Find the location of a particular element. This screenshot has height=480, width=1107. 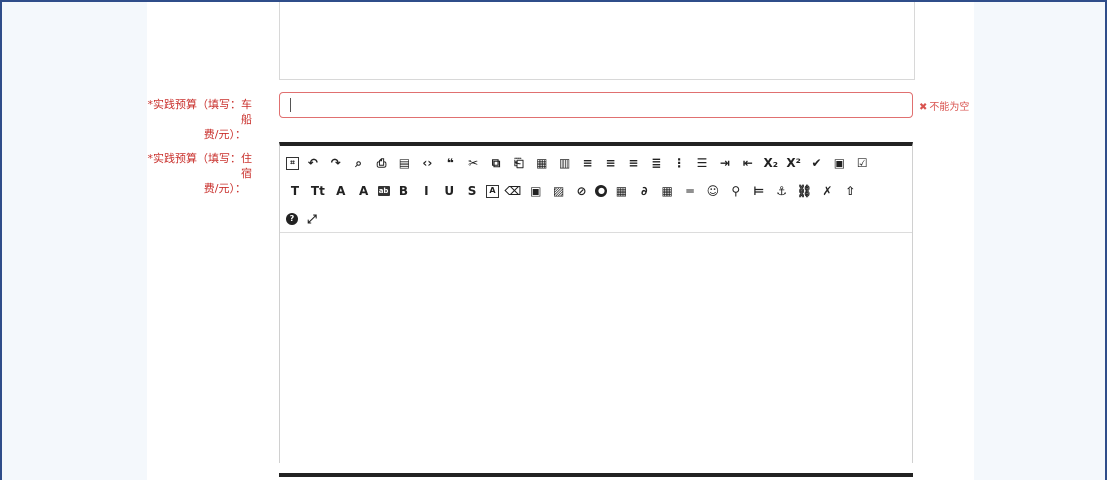

font-family-icon: A is located at coordinates (341, 191).